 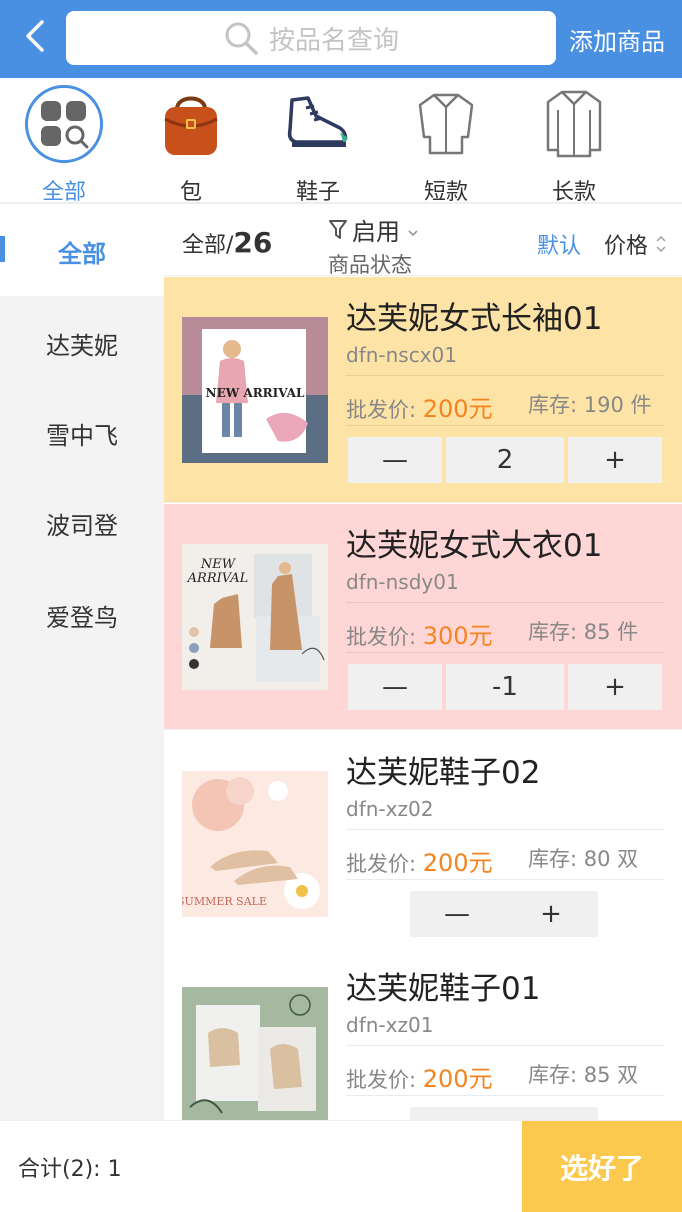 What do you see at coordinates (626, 246) in the screenshot?
I see `sort-price-label: 价格` at bounding box center [626, 246].